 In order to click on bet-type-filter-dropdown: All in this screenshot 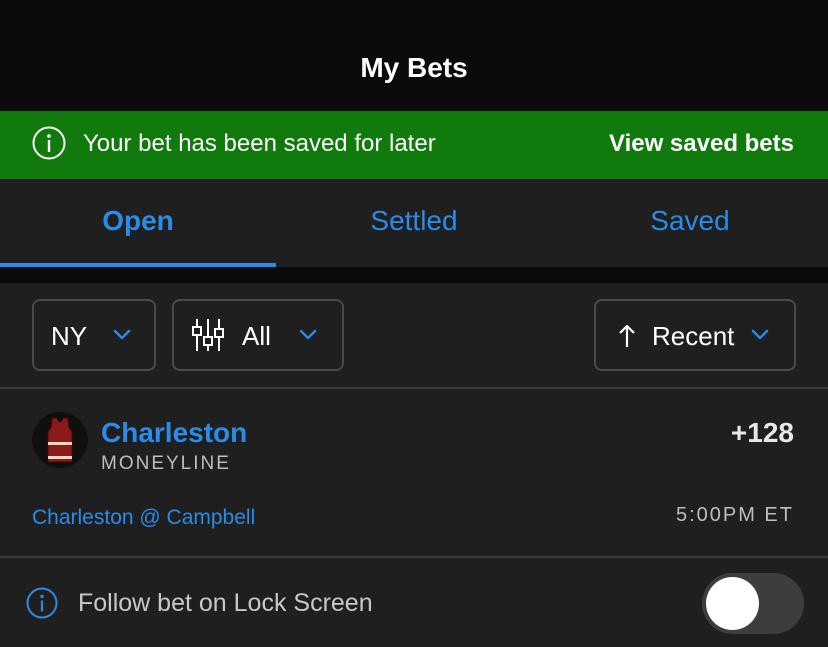, I will do `click(258, 335)`.